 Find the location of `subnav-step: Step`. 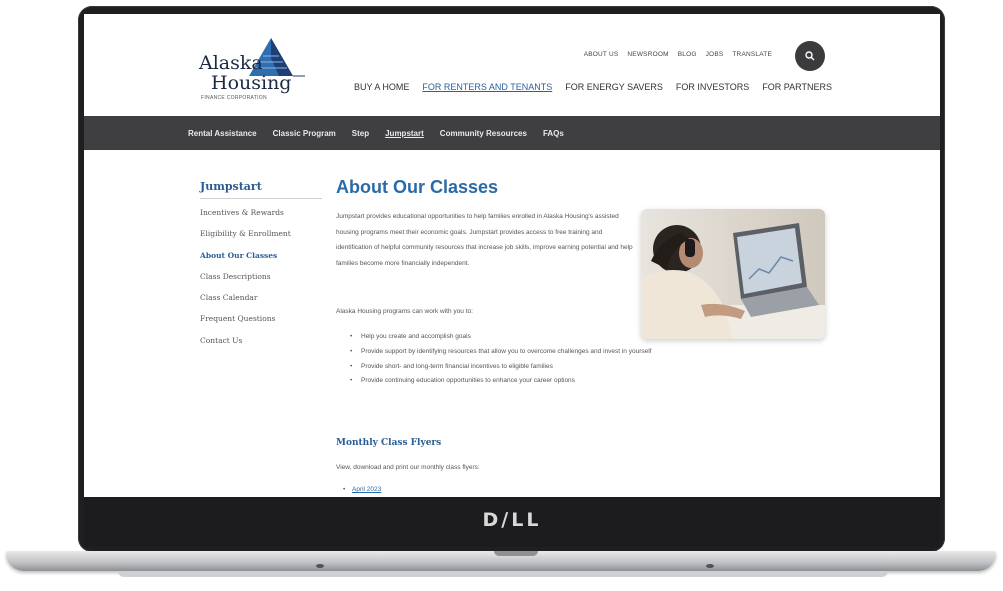

subnav-step: Step is located at coordinates (360, 133).